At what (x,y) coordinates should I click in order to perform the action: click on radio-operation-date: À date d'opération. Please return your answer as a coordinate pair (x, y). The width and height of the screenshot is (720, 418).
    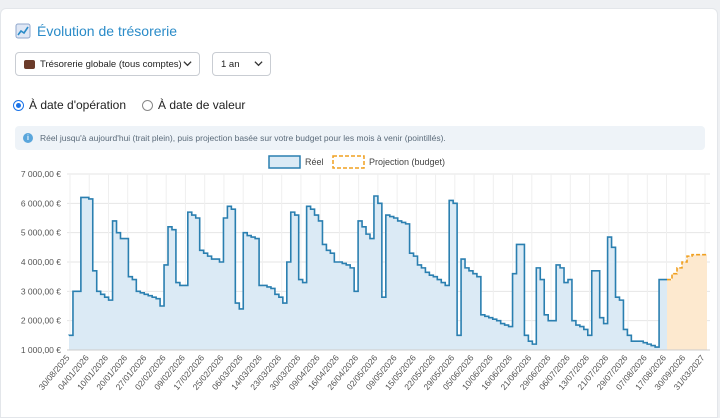
    Looking at the image, I should click on (69, 105).